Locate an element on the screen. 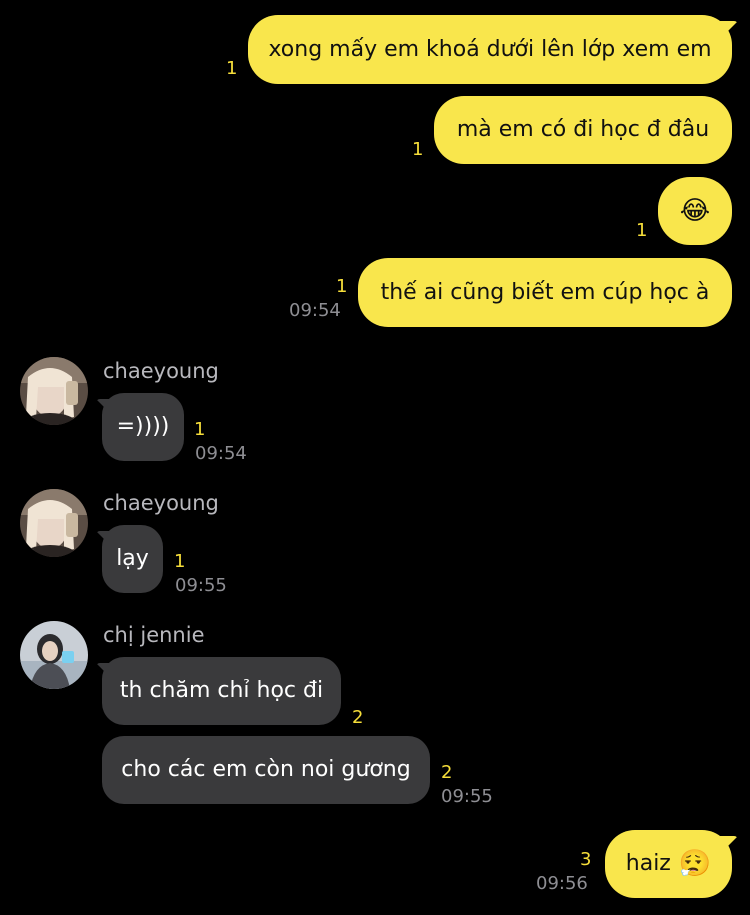 This screenshot has height=915, width=750. outgoing-message: 😂 is located at coordinates (695, 211).